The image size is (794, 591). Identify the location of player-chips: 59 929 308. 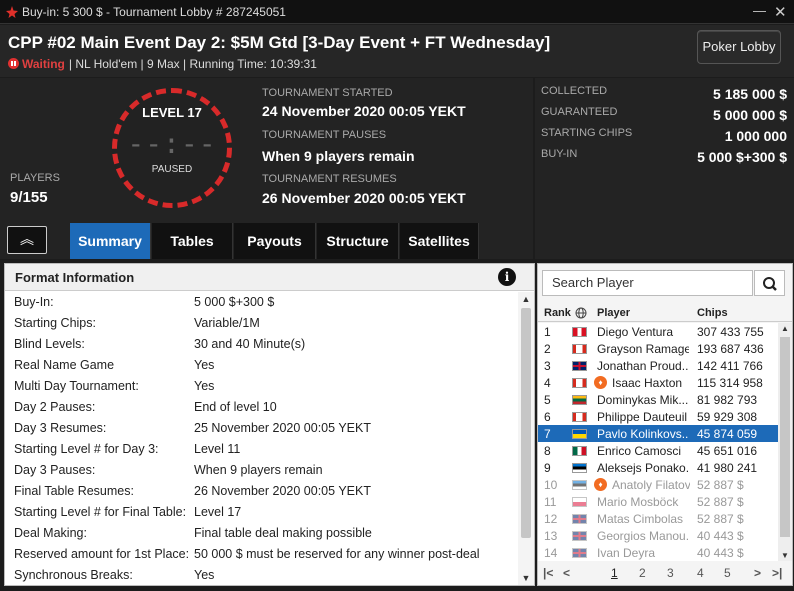
(727, 417).